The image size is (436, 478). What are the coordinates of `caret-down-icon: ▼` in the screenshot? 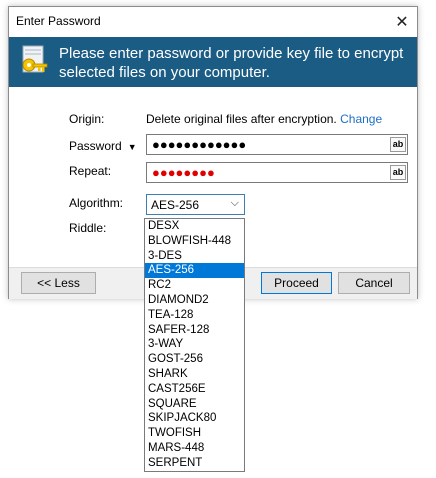 It's located at (132, 147).